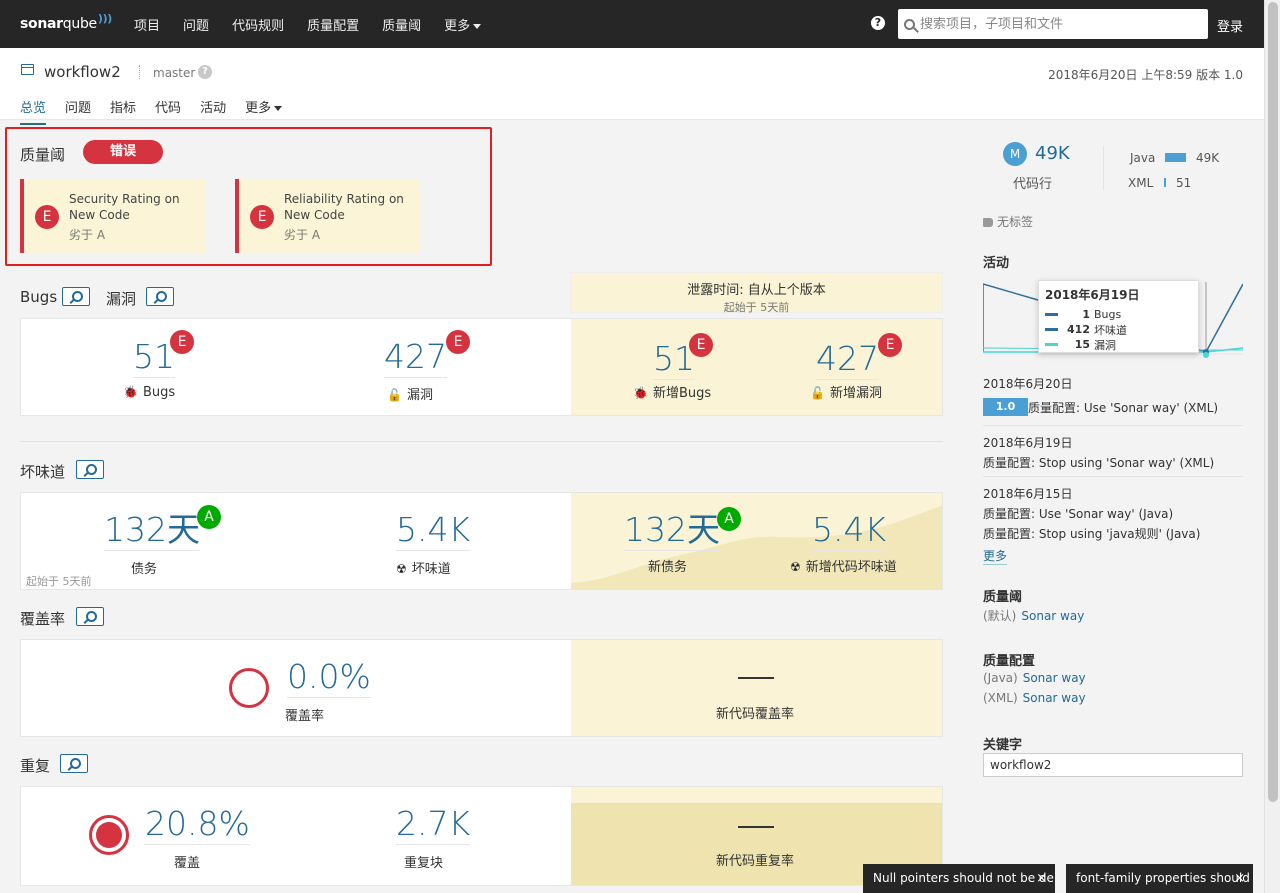 The image size is (1280, 893). Describe the element at coordinates (1051, 314) in the screenshot. I see `series-swatch` at that location.